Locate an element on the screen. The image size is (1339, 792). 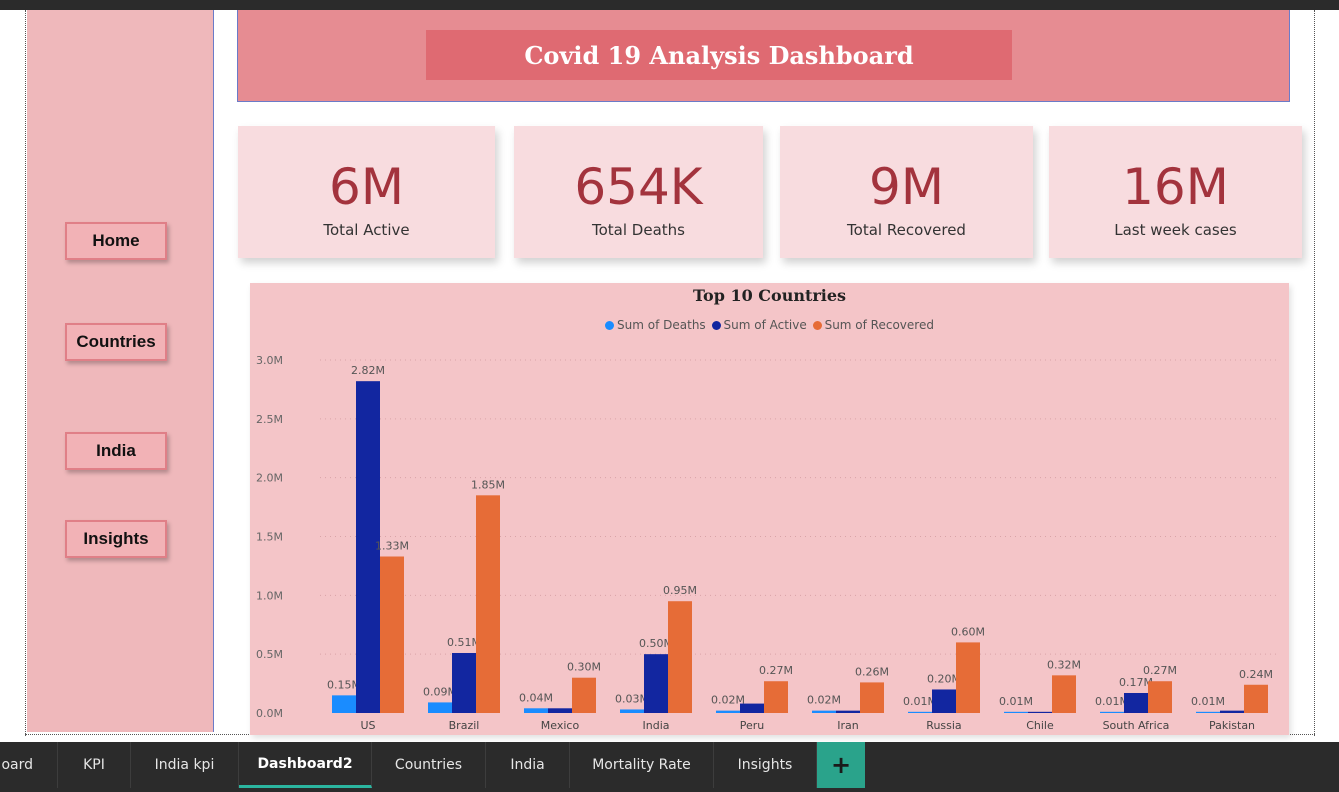
nav-countries-button: Countries is located at coordinates (116, 342).